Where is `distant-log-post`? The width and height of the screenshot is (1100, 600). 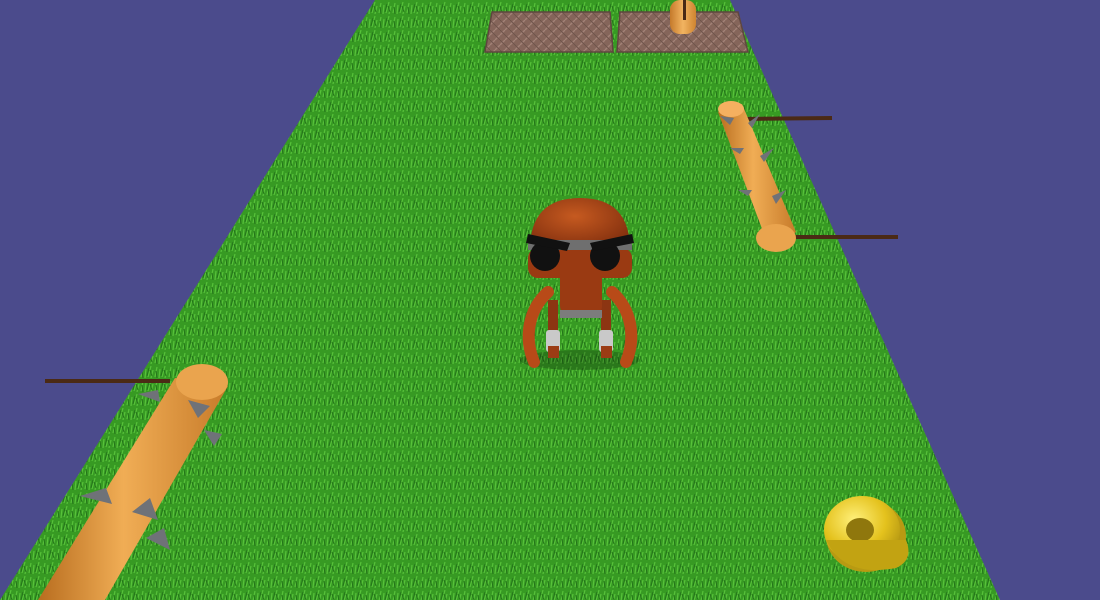 distant-log-post is located at coordinates (683, 17).